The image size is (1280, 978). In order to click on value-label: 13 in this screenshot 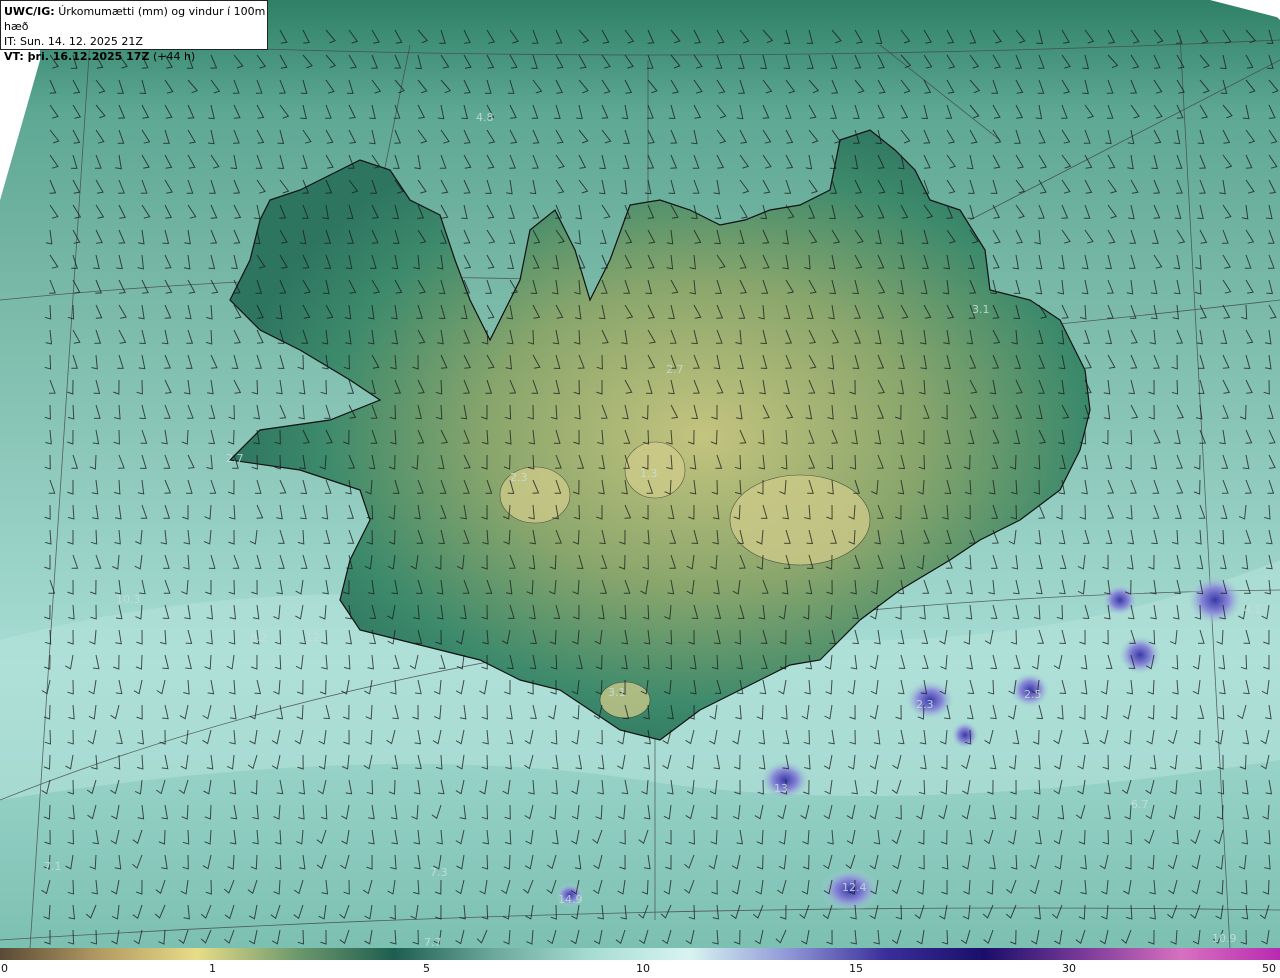, I will do `click(781, 788)`.